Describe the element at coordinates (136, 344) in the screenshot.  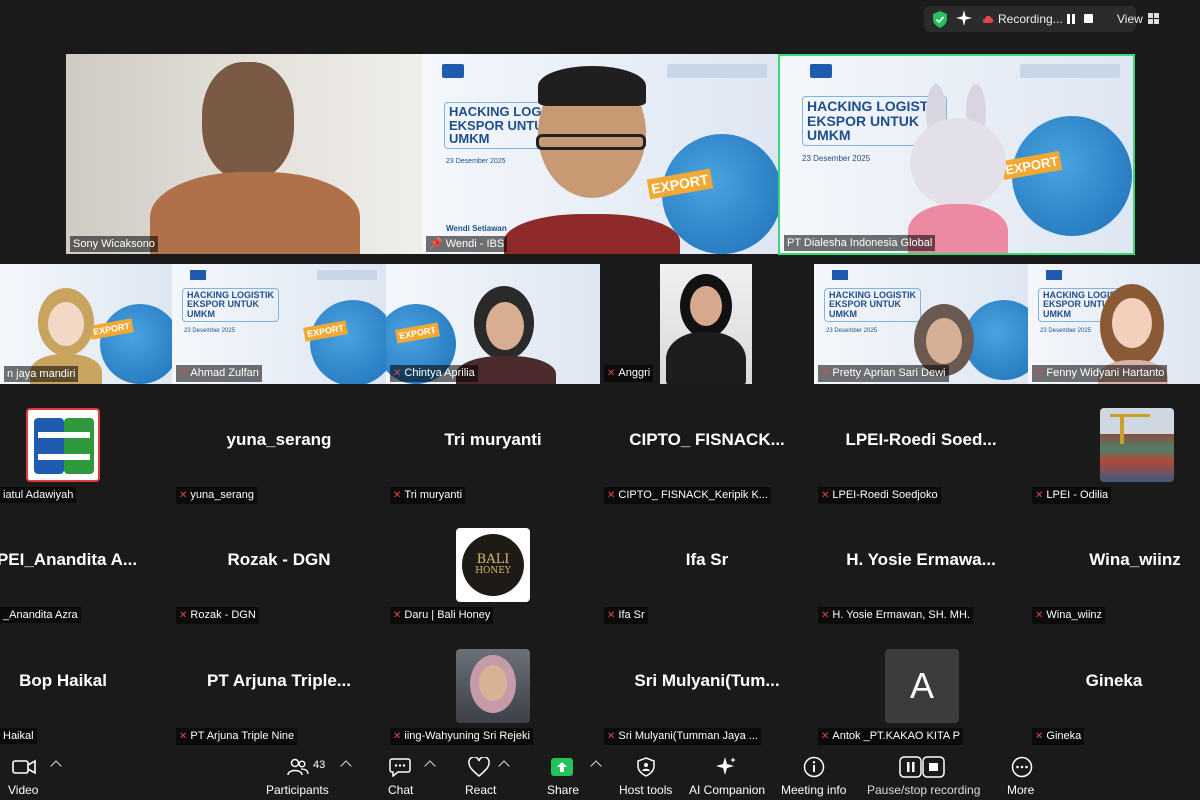
I see `globe-graphic` at that location.